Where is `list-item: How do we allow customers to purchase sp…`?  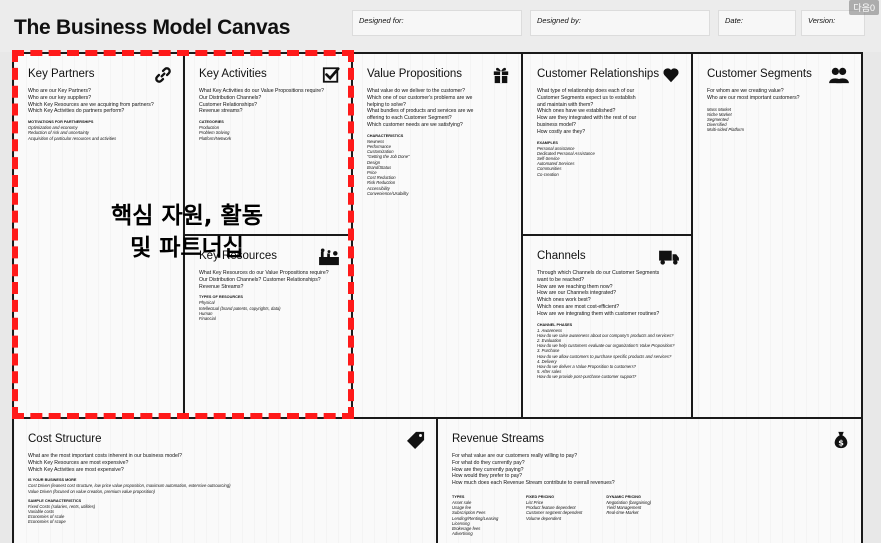
list-item: How do we allow customers to purchase sp… is located at coordinates (604, 356).